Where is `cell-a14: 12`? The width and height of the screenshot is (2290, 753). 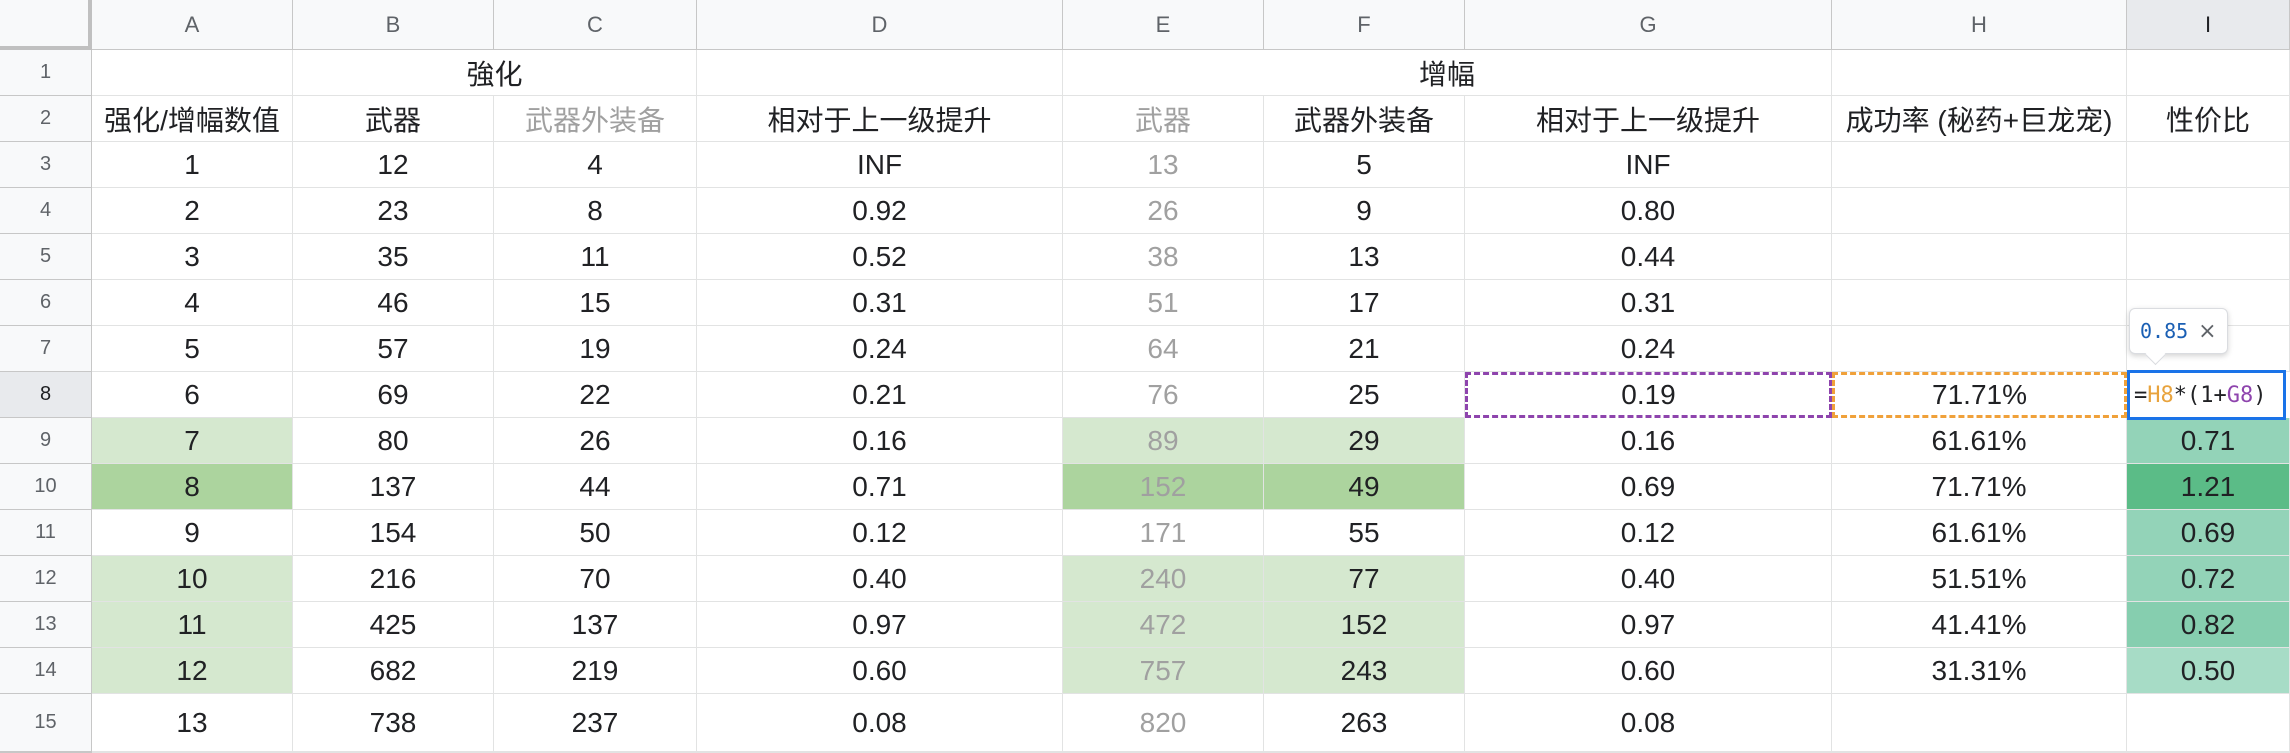
cell-a14: 12 is located at coordinates (192, 671).